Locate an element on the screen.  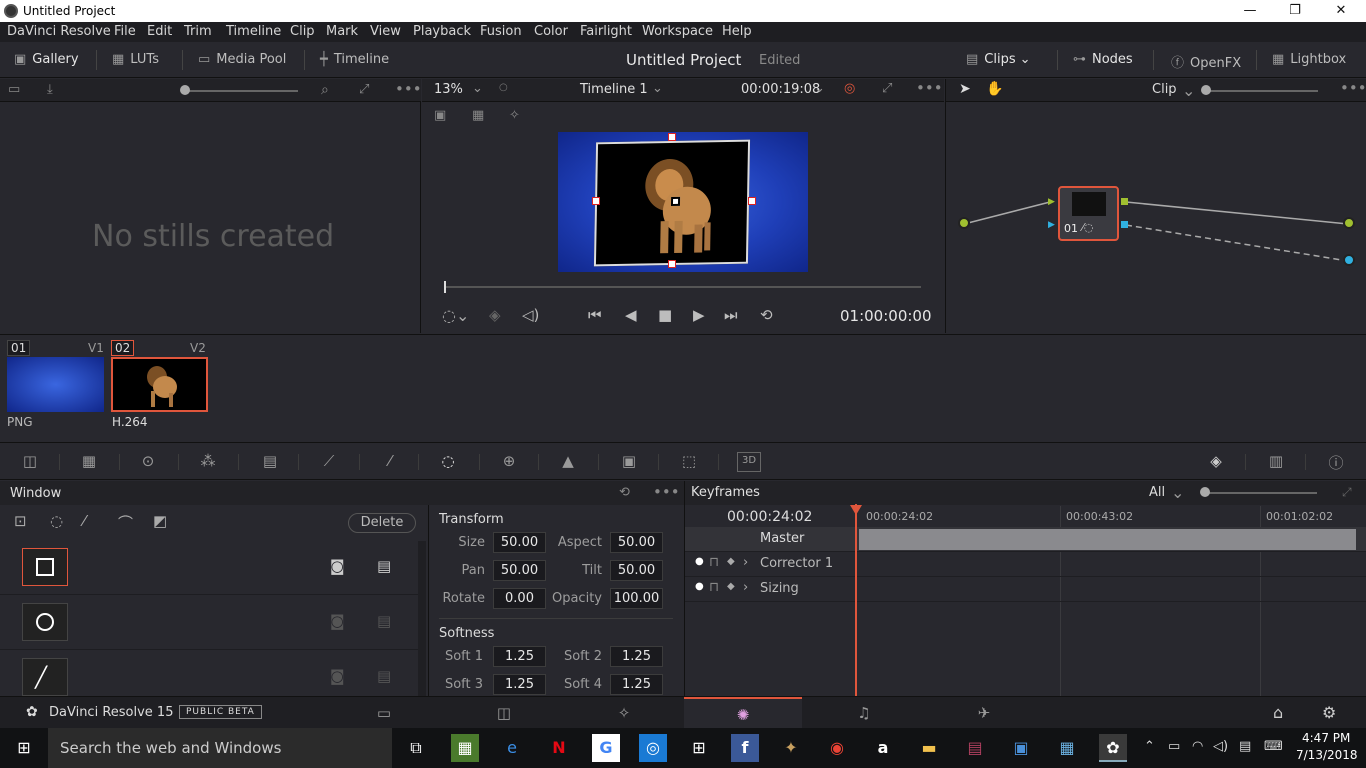
clock-date: 7/13/2018 is located at coordinates (1327, 755).